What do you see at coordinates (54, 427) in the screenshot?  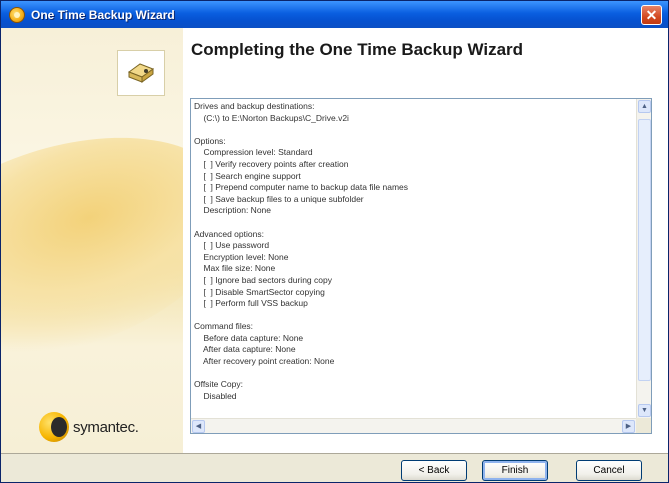 I see `symantec-logo-mark` at bounding box center [54, 427].